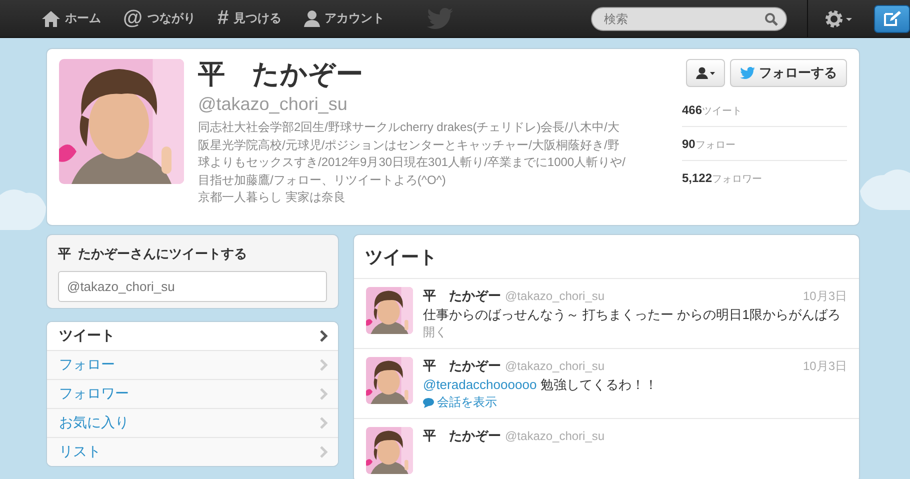 The width and height of the screenshot is (910, 479). I want to click on nav-link: ホーム, so click(71, 18).